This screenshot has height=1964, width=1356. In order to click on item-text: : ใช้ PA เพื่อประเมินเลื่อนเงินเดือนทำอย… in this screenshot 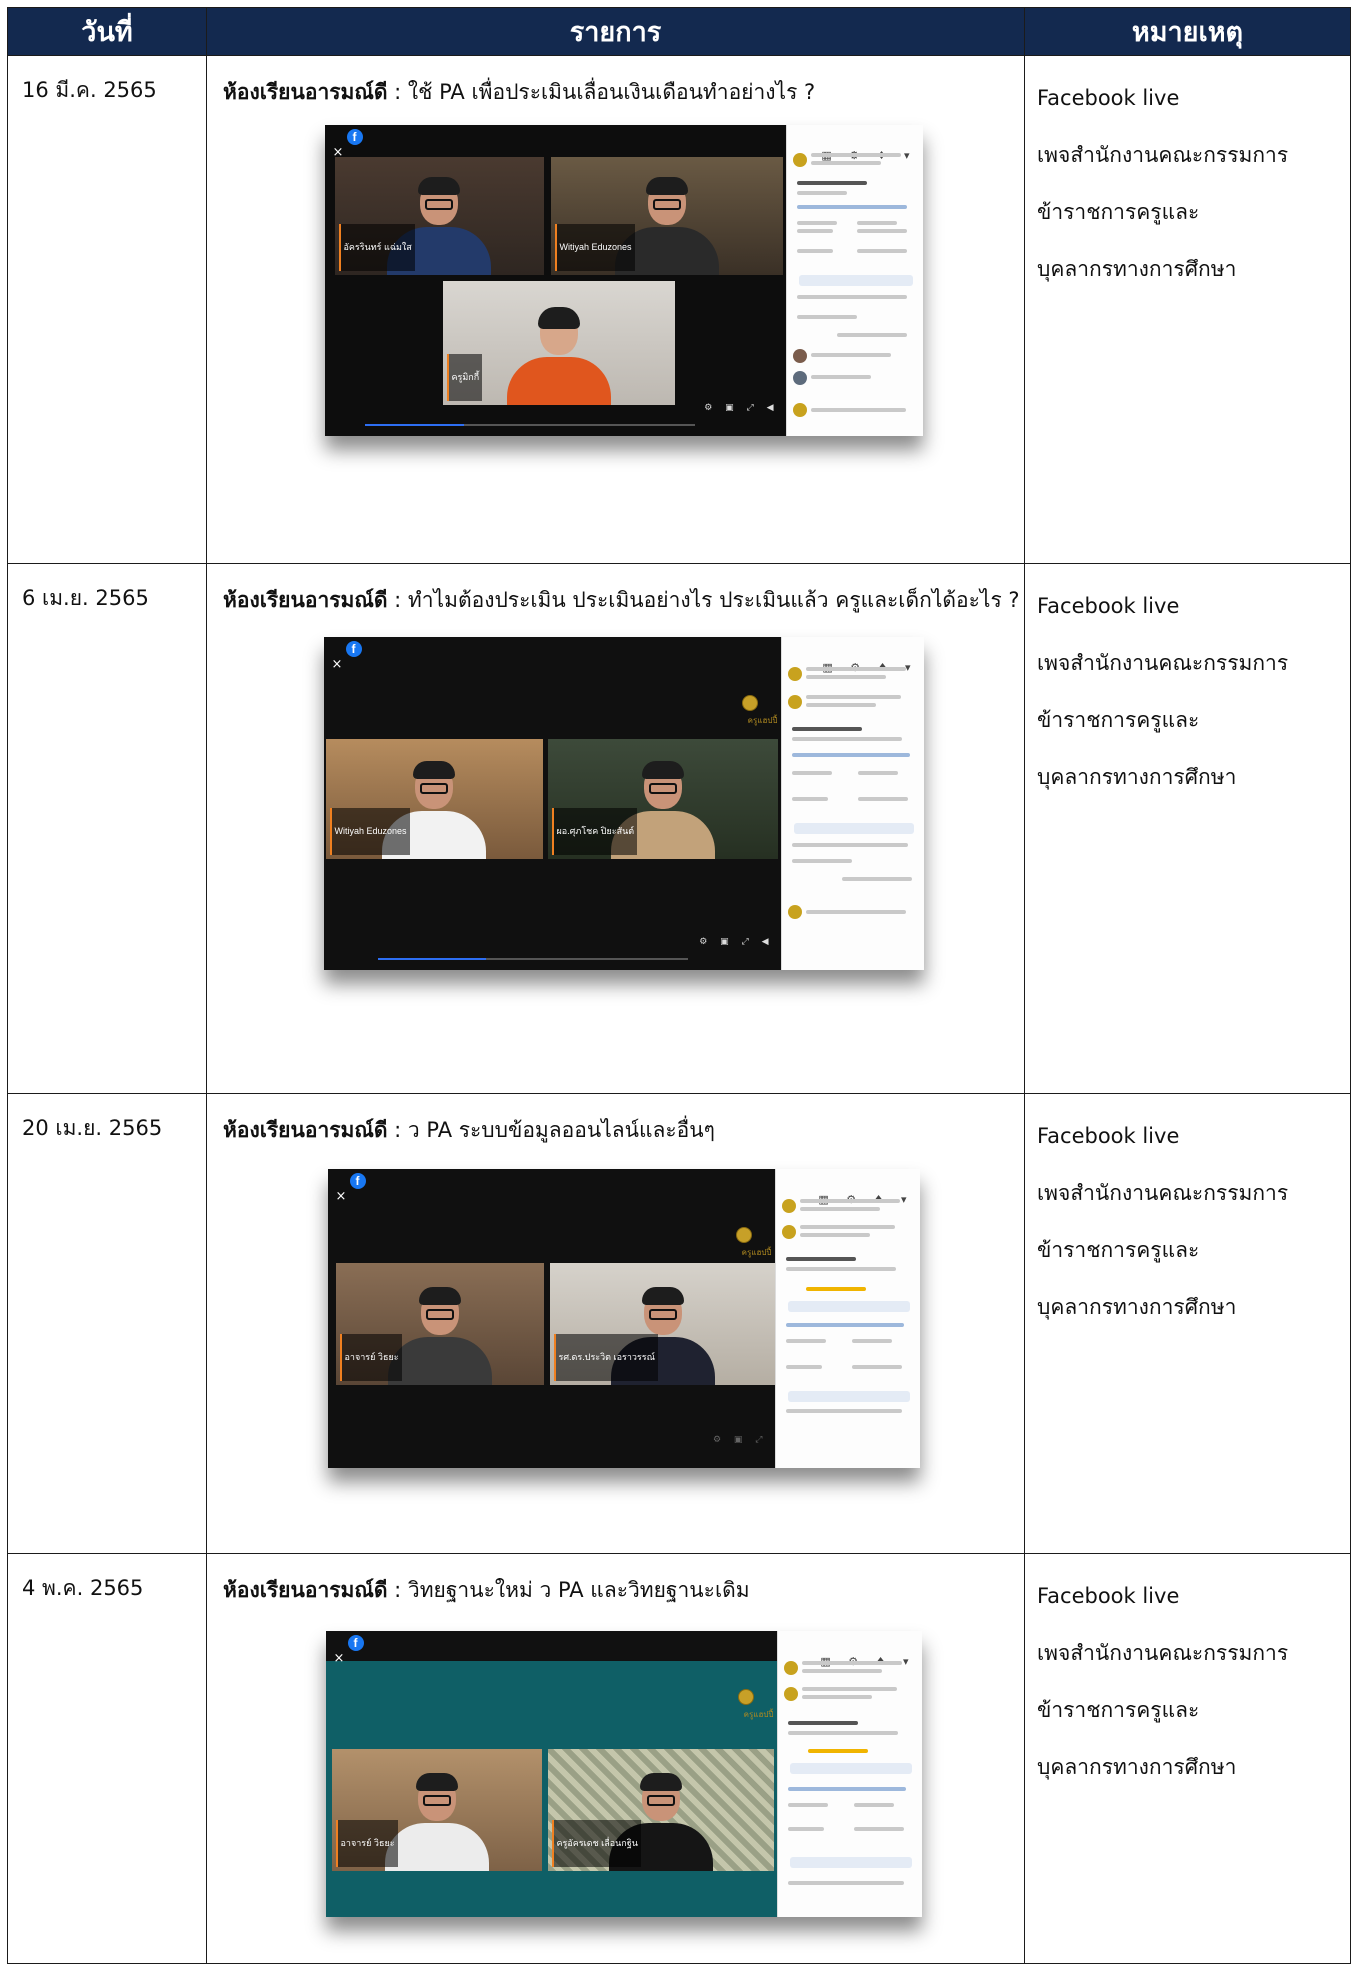, I will do `click(601, 92)`.